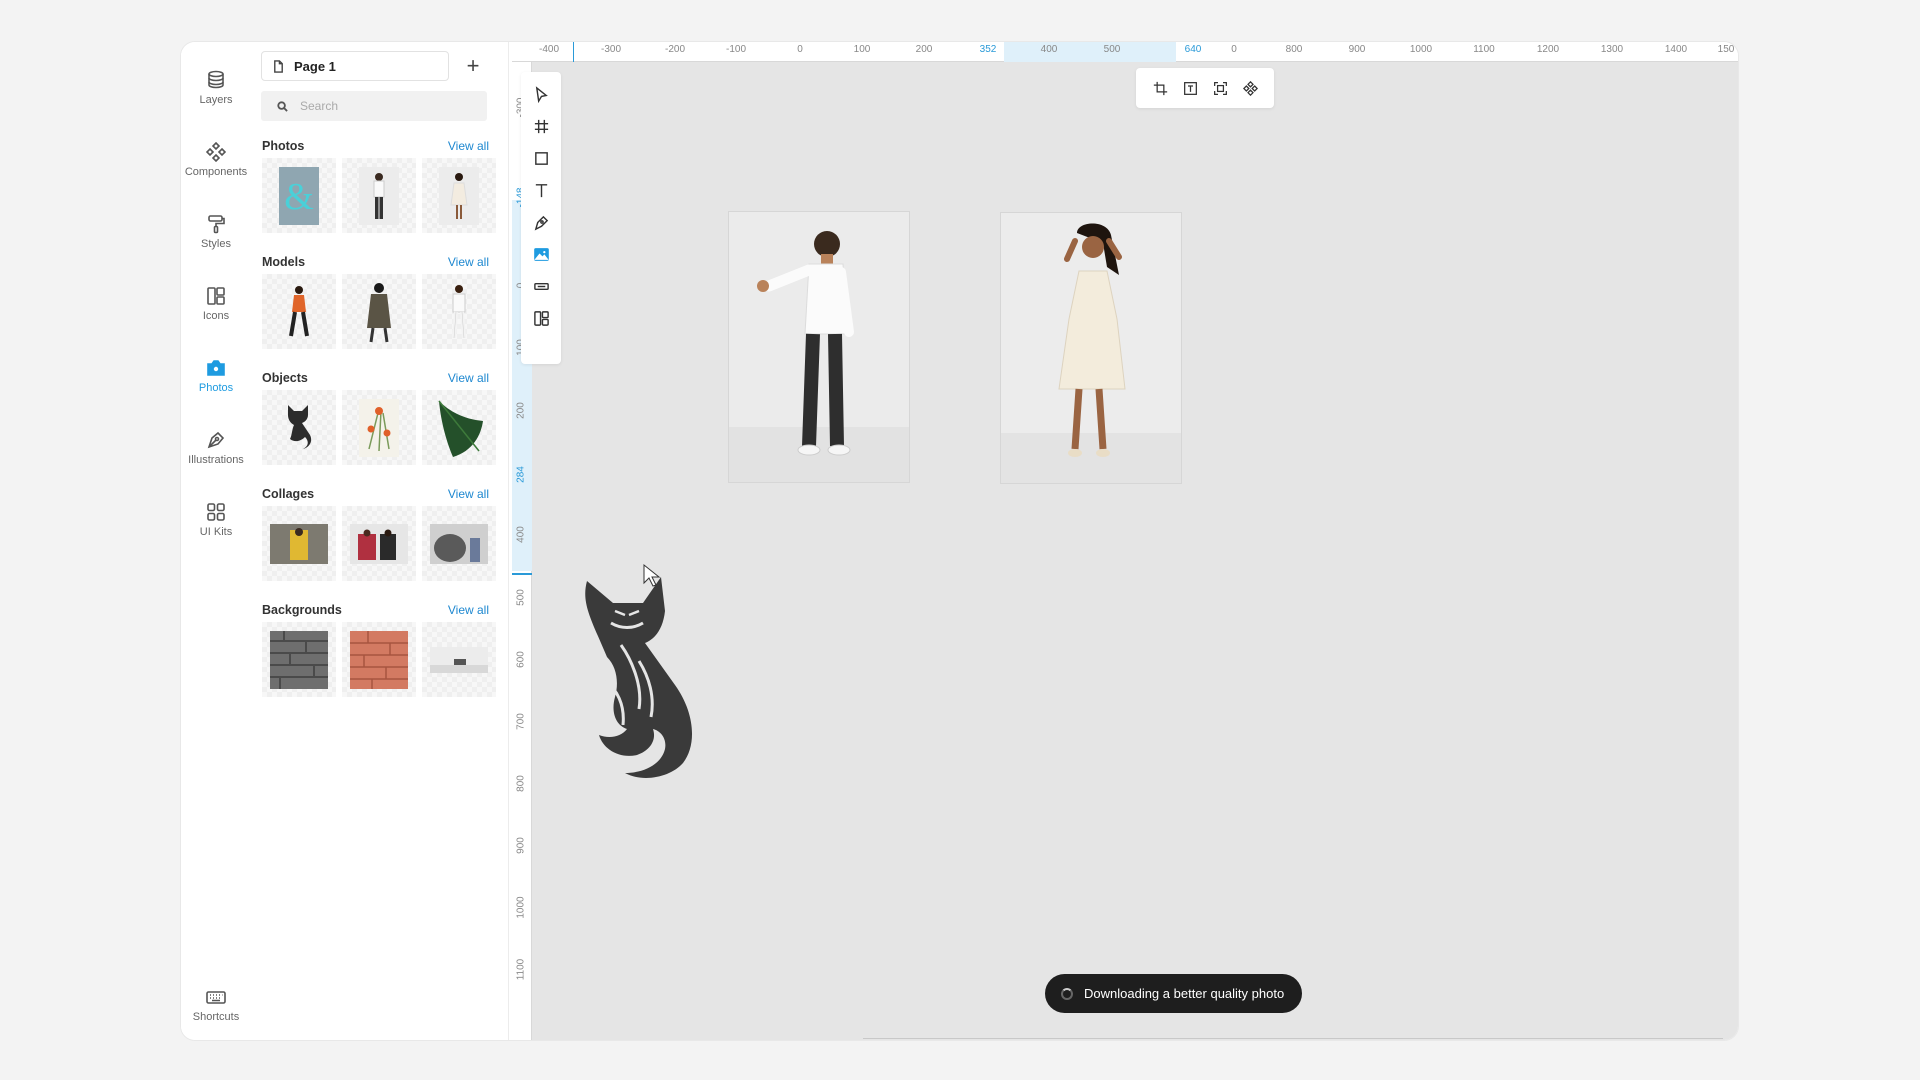 Image resolution: width=1920 pixels, height=1080 pixels. What do you see at coordinates (862, 49) in the screenshot?
I see `ruler-top-label: 100` at bounding box center [862, 49].